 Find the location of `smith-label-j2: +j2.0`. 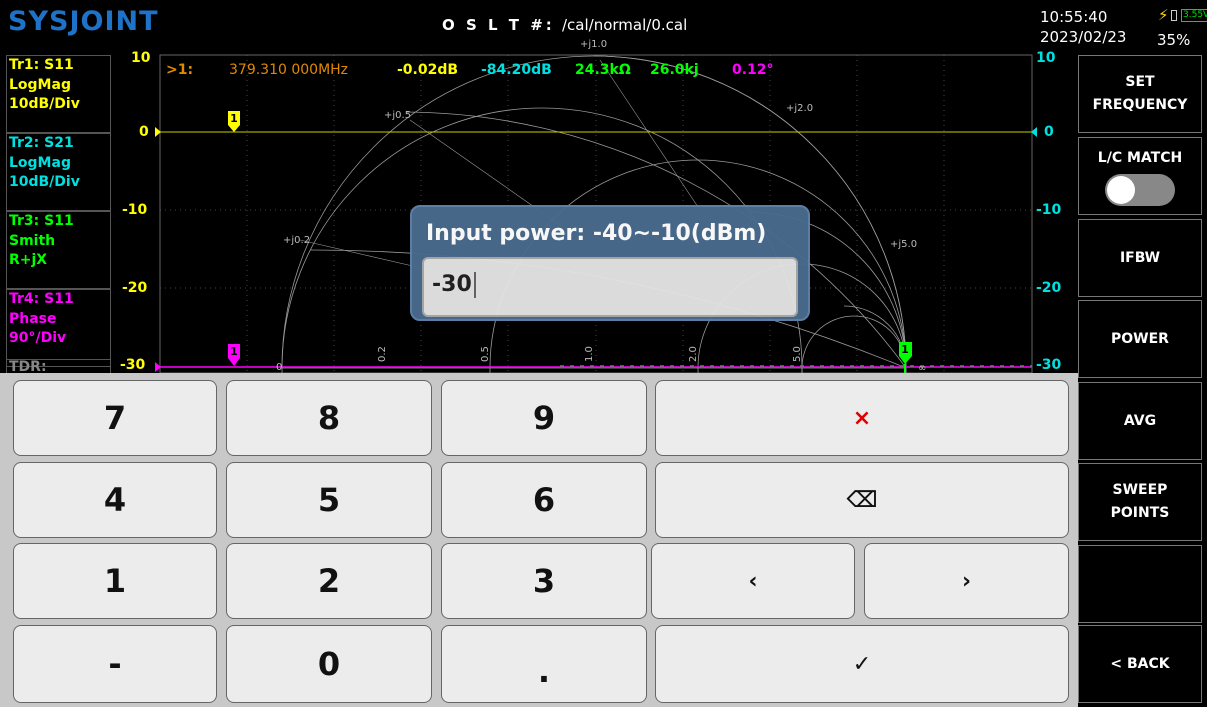

smith-label-j2: +j2.0 is located at coordinates (799, 108).